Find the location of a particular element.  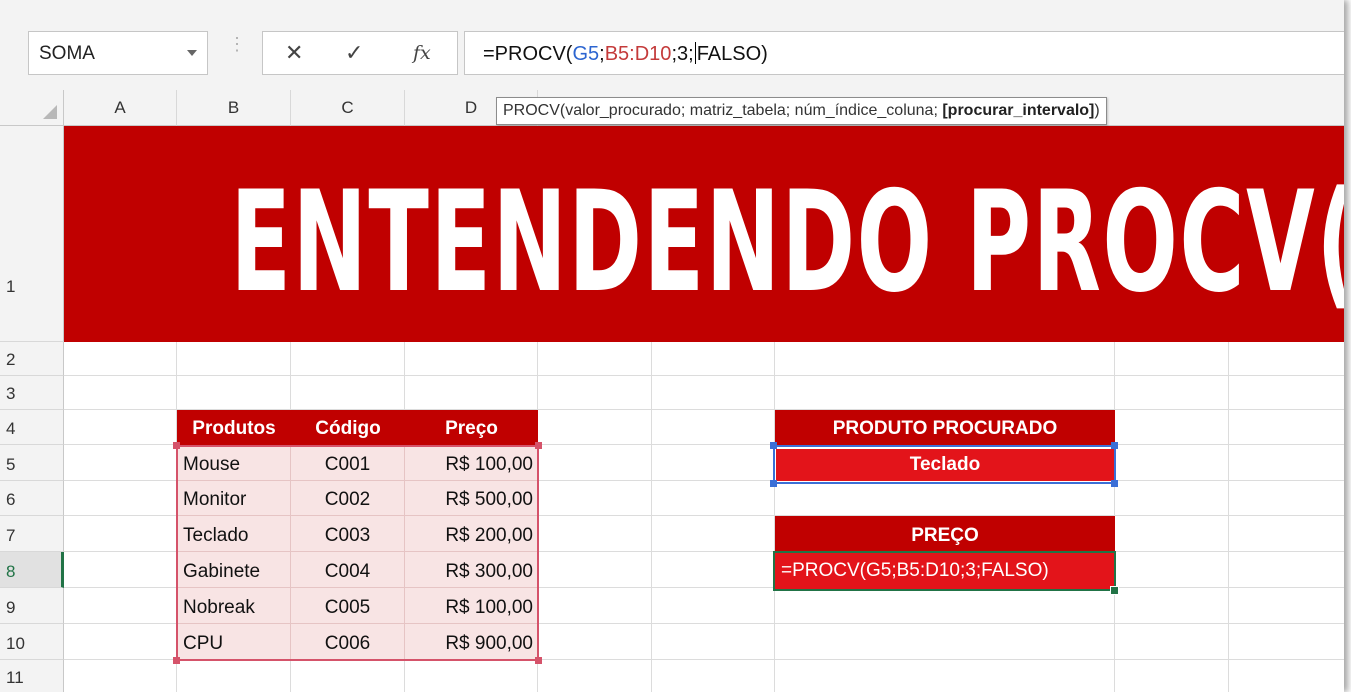

name-box: SOMA is located at coordinates (118, 53).